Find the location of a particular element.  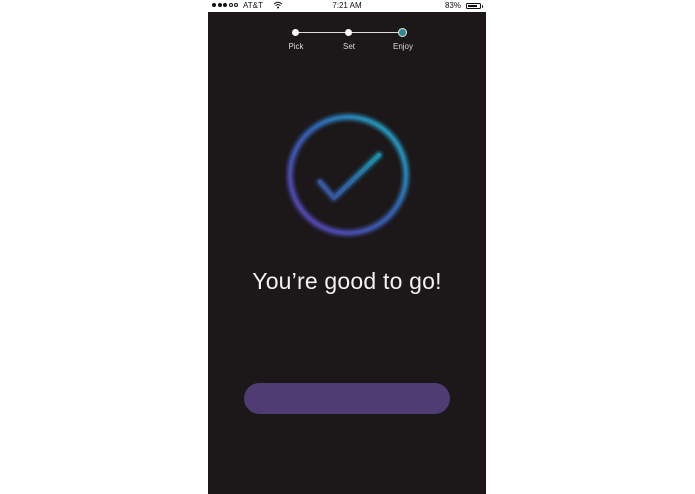

progress-stepper: Pick Set Enjoy is located at coordinates (347, 30).